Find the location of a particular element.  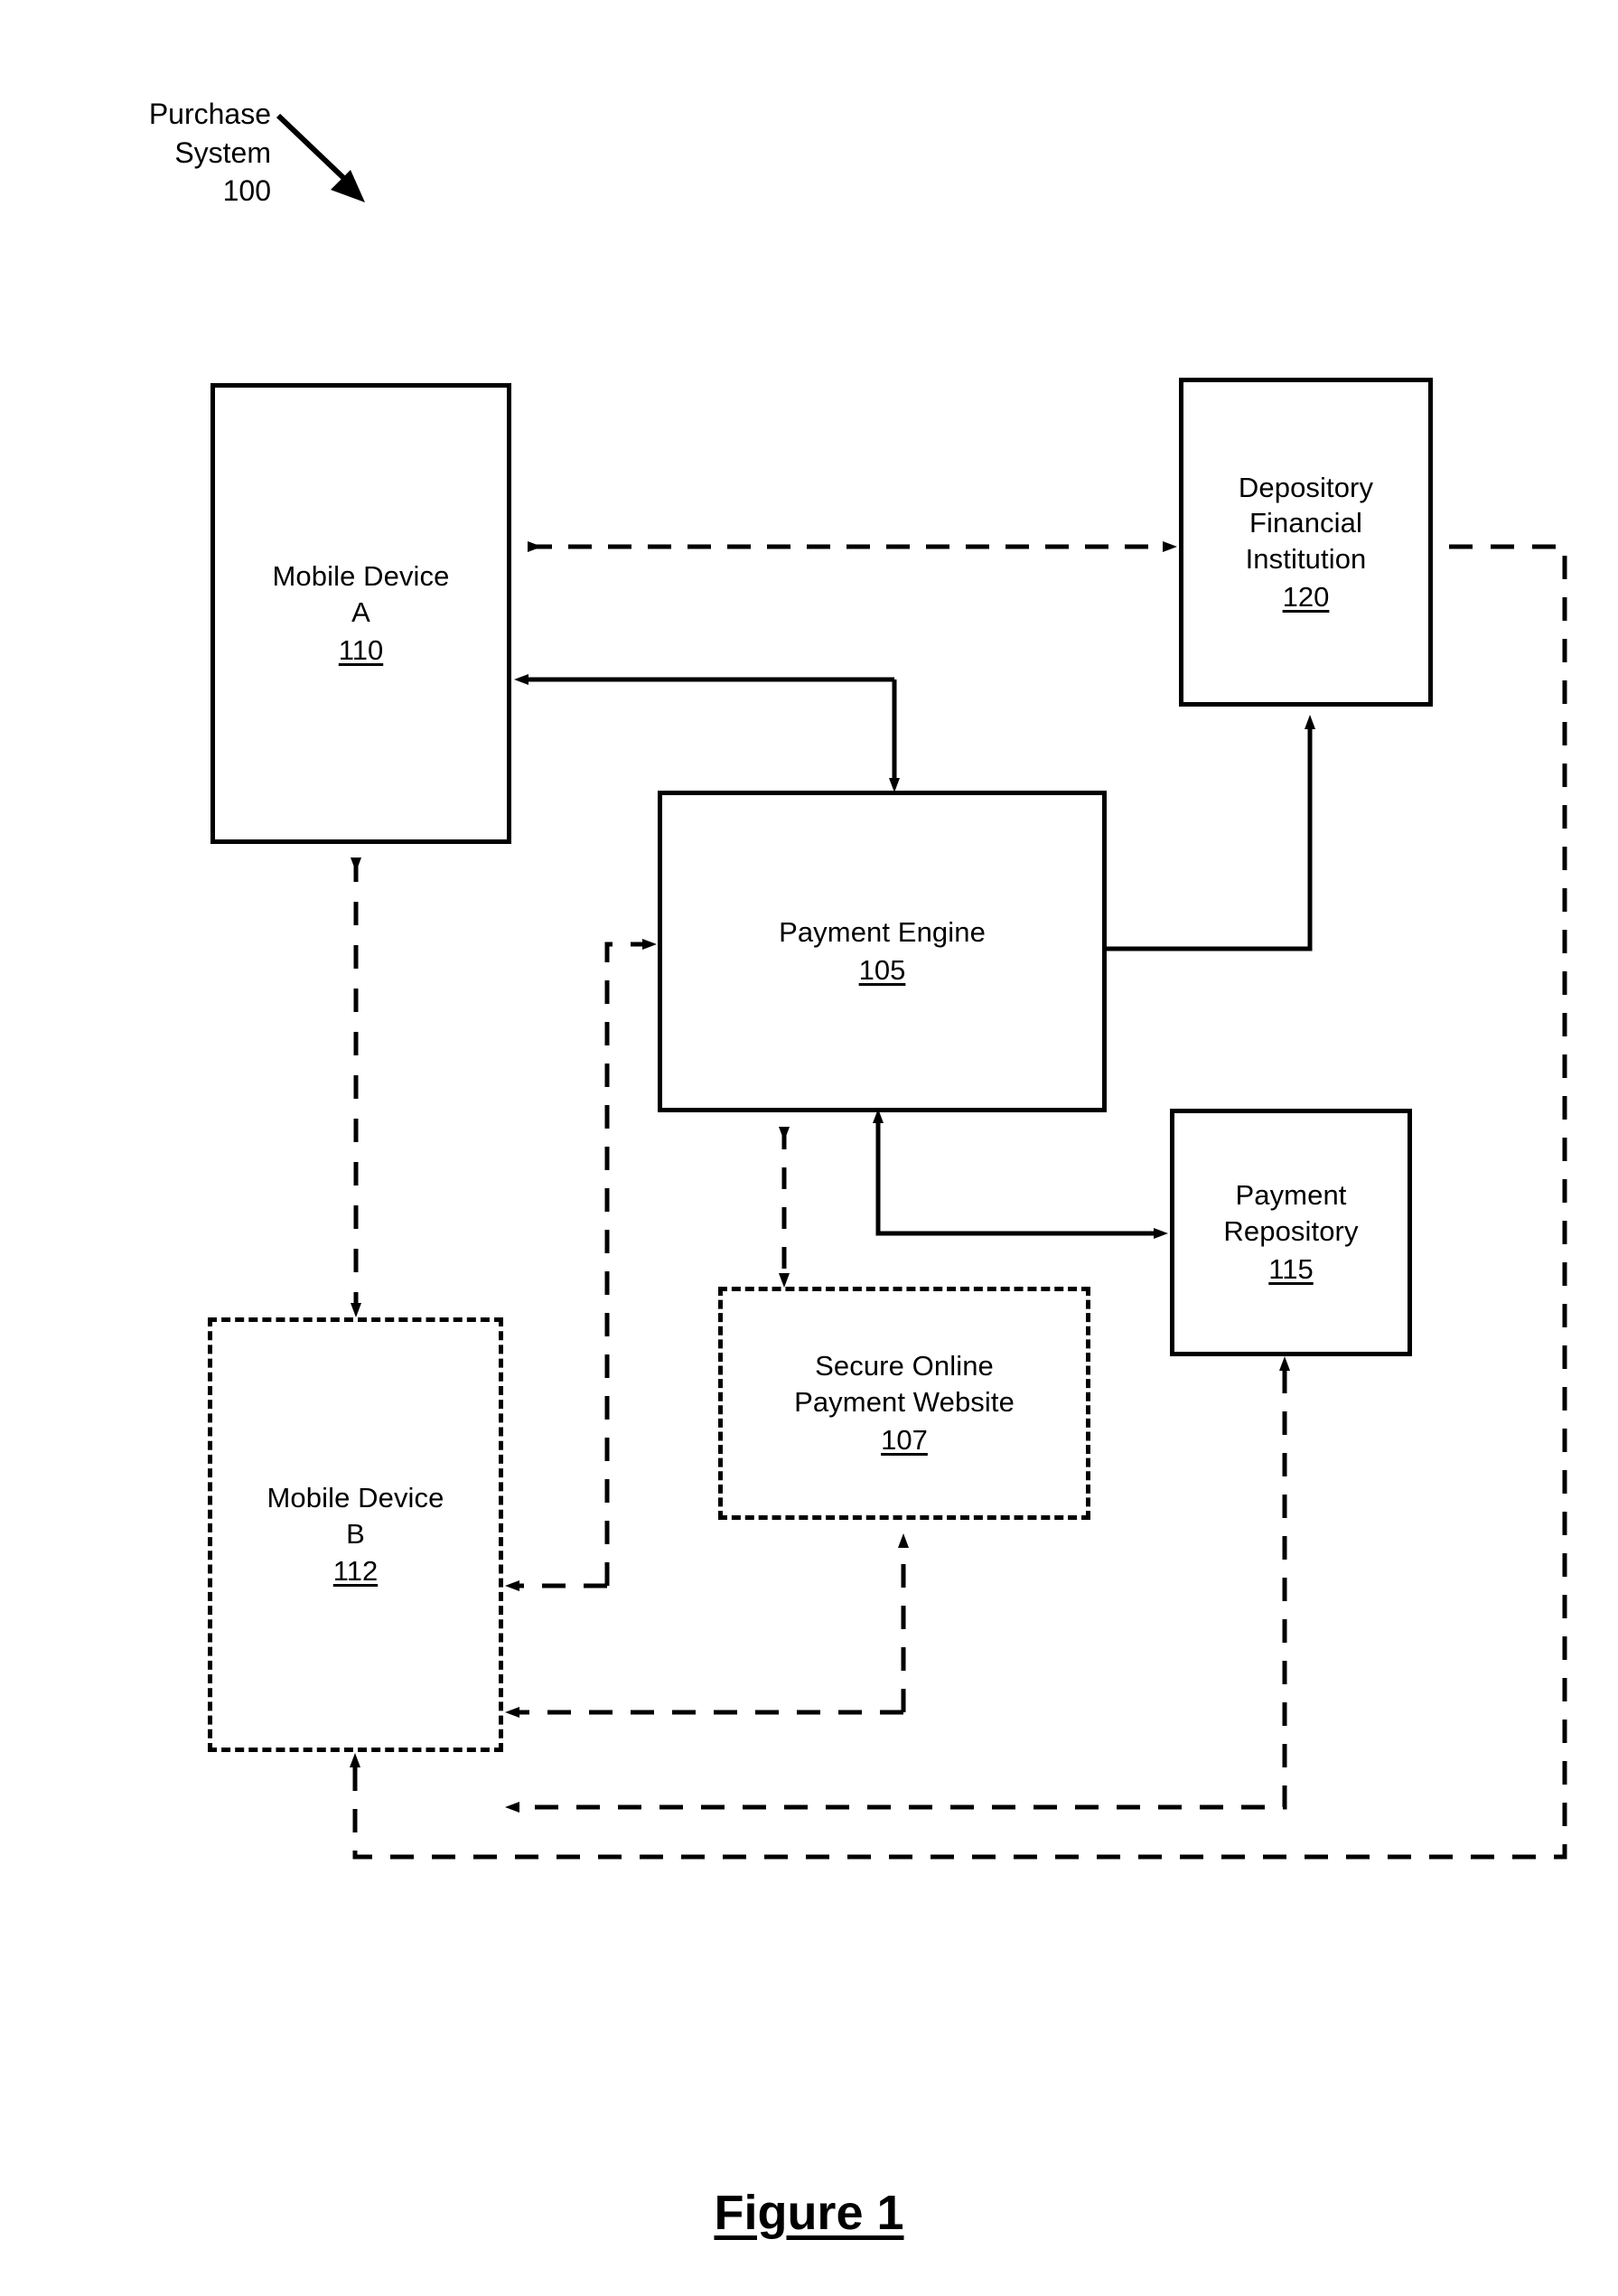

node-payment-engine: Payment Engine 105 is located at coordinates (882, 951).